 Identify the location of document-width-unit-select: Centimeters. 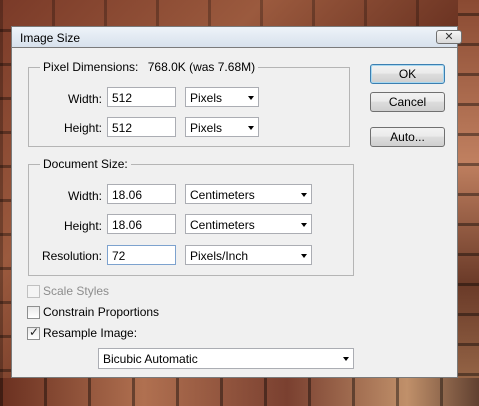
(248, 194).